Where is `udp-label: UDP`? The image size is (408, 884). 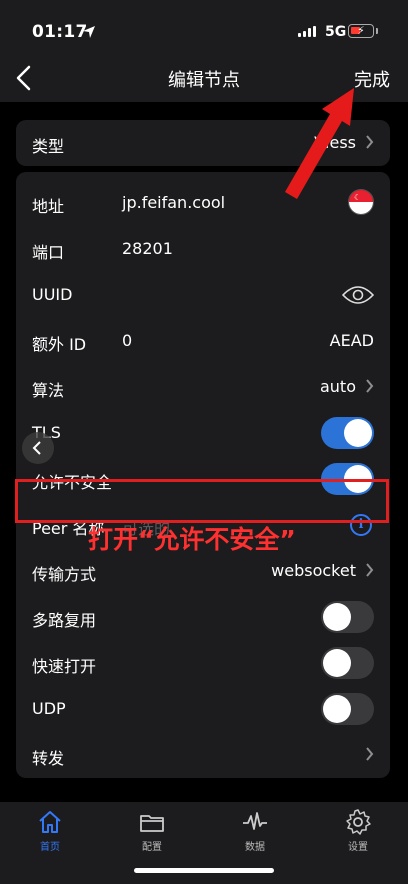 udp-label: UDP is located at coordinates (49, 708).